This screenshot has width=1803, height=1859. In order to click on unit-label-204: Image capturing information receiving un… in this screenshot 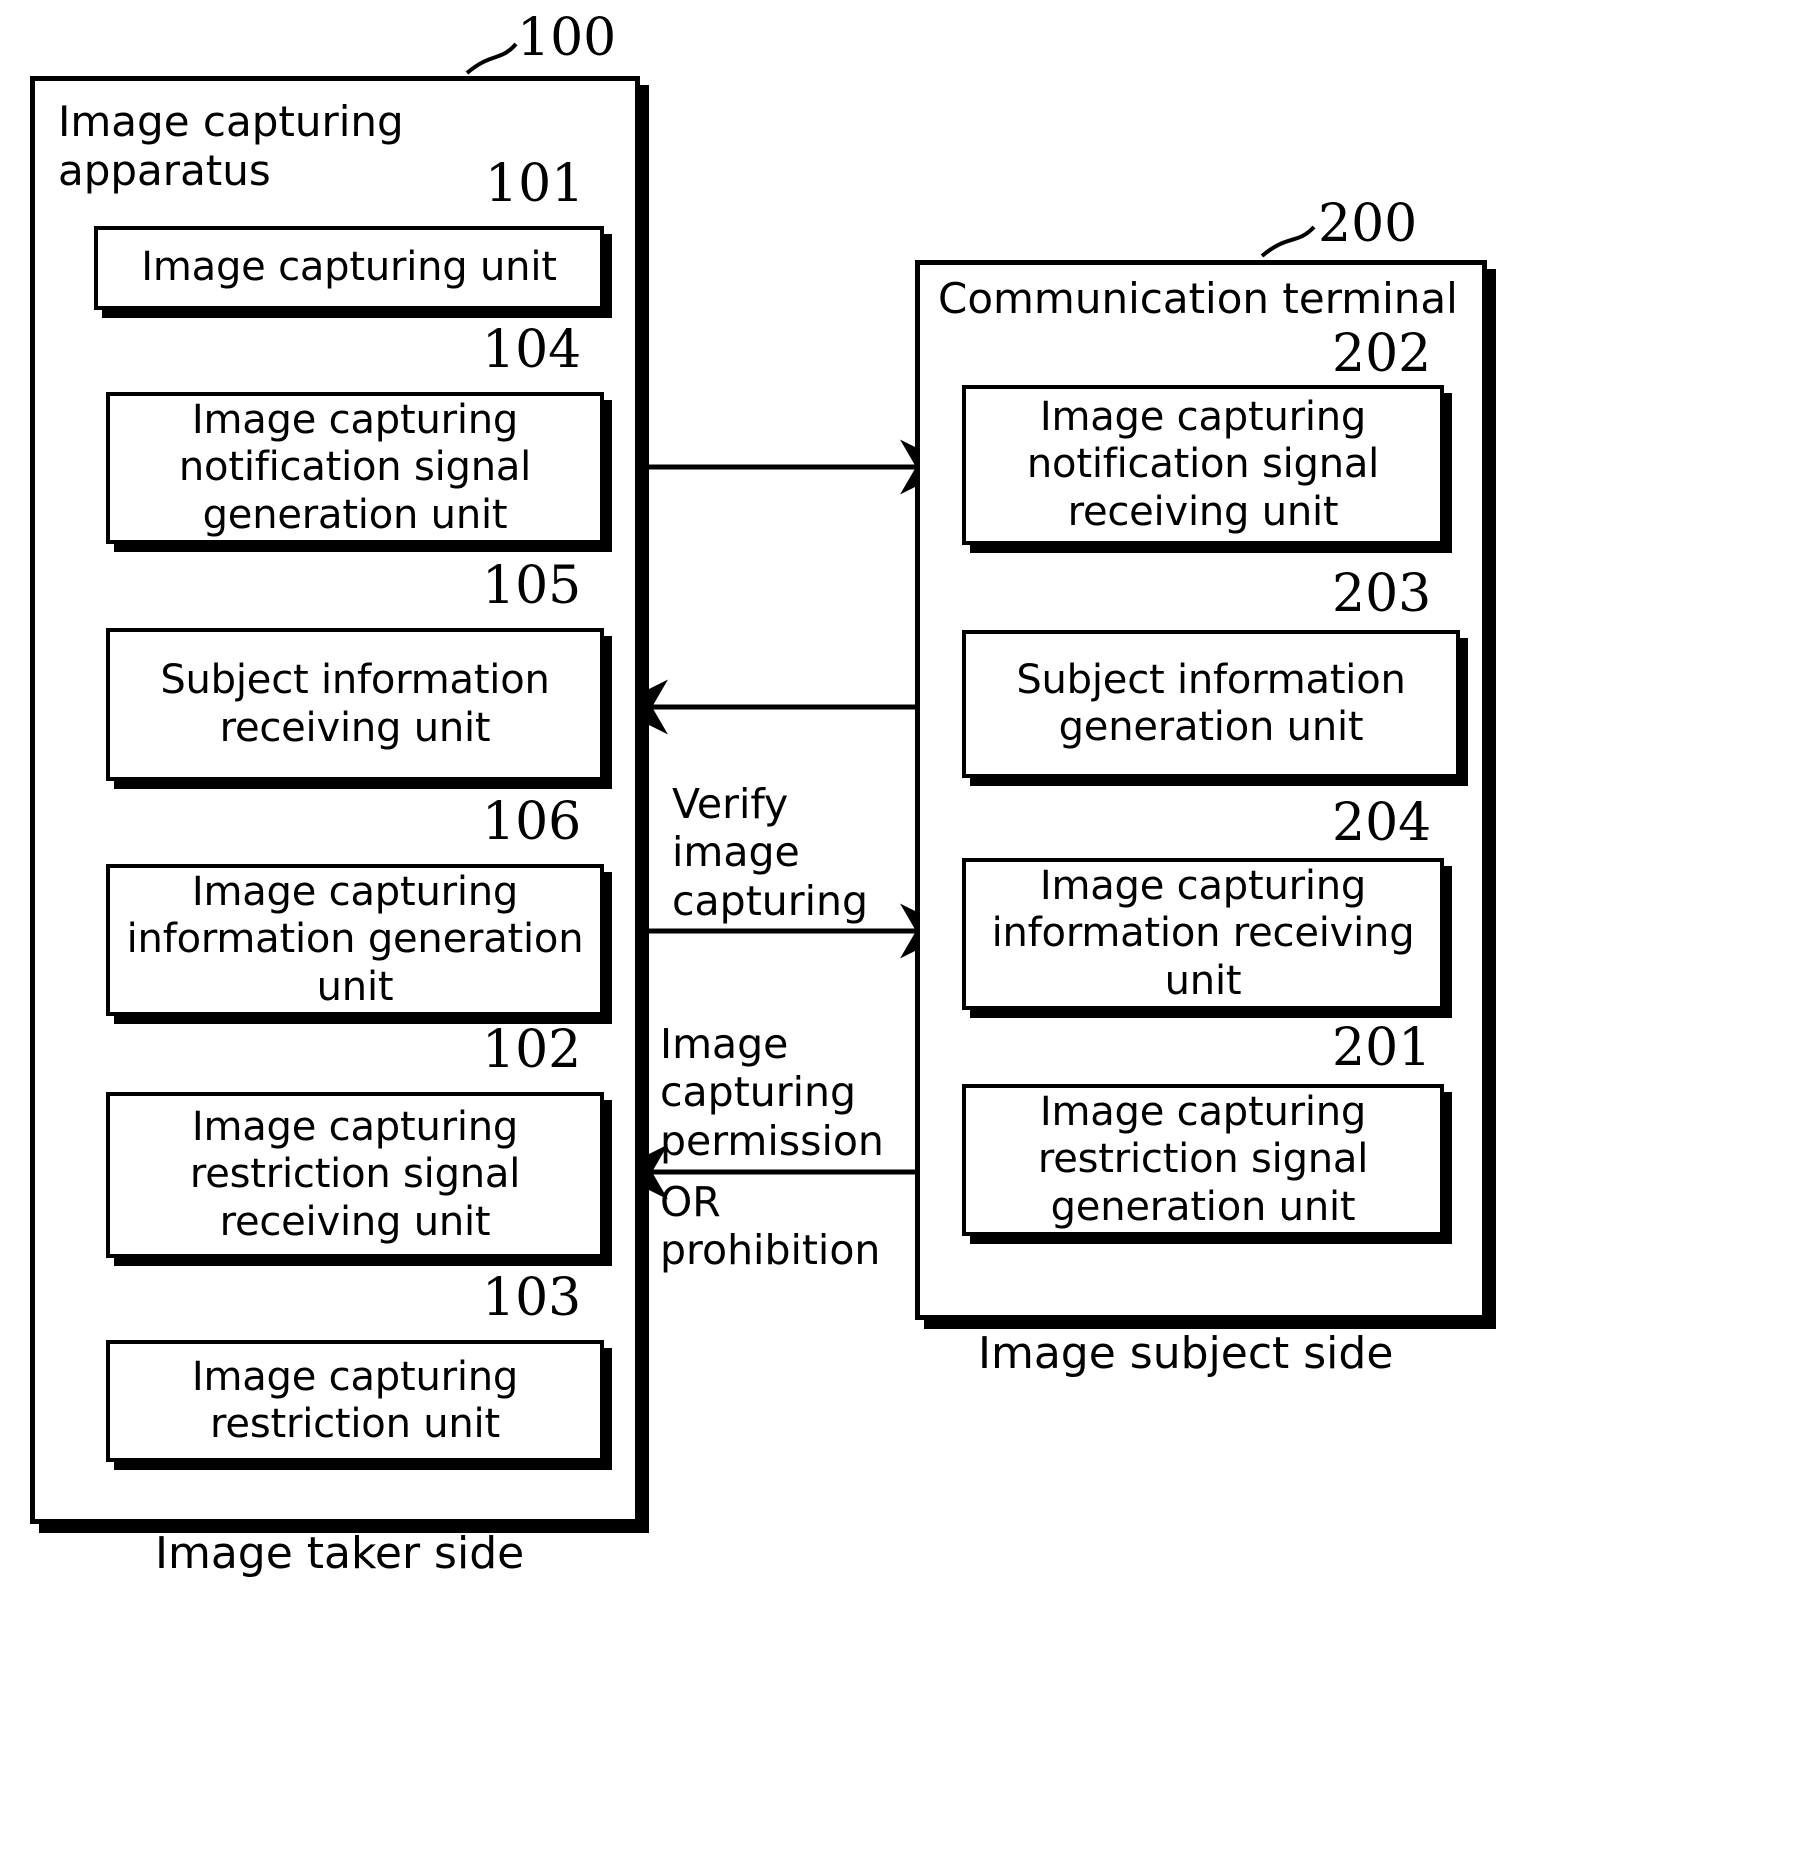, I will do `click(1203, 933)`.